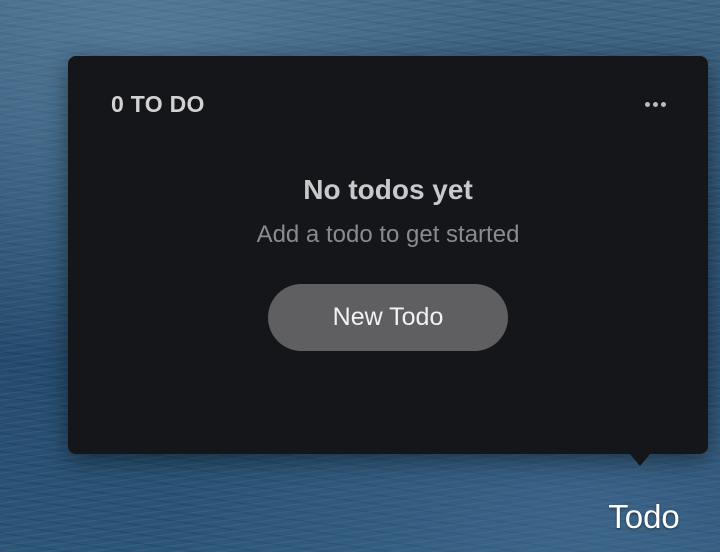  Describe the element at coordinates (388, 234) in the screenshot. I see `empty-state-subtitle: Add a todo to get started` at that location.